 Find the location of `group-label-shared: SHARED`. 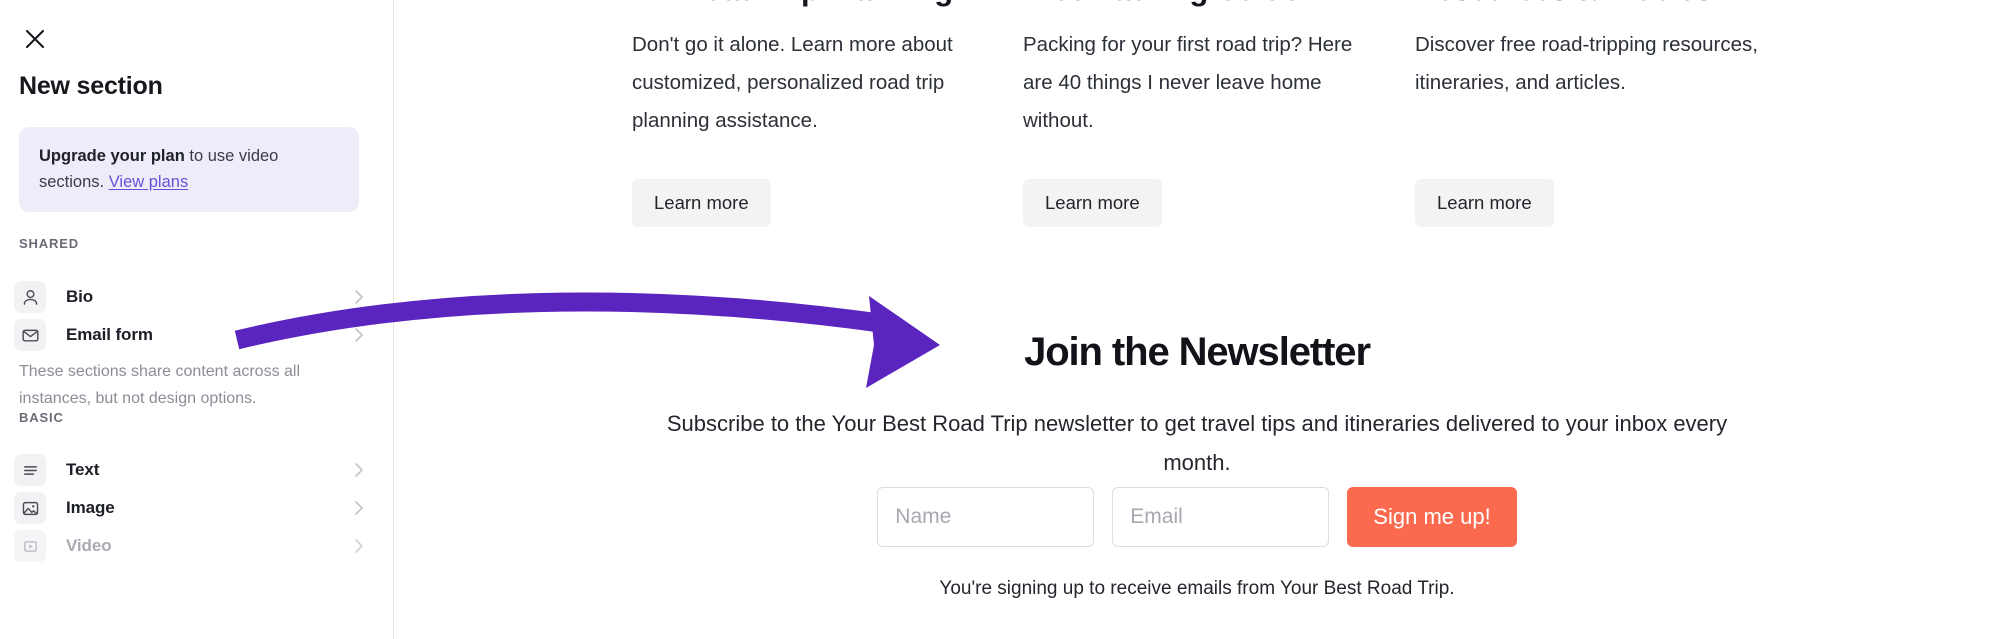

group-label-shared: SHARED is located at coordinates (49, 243).